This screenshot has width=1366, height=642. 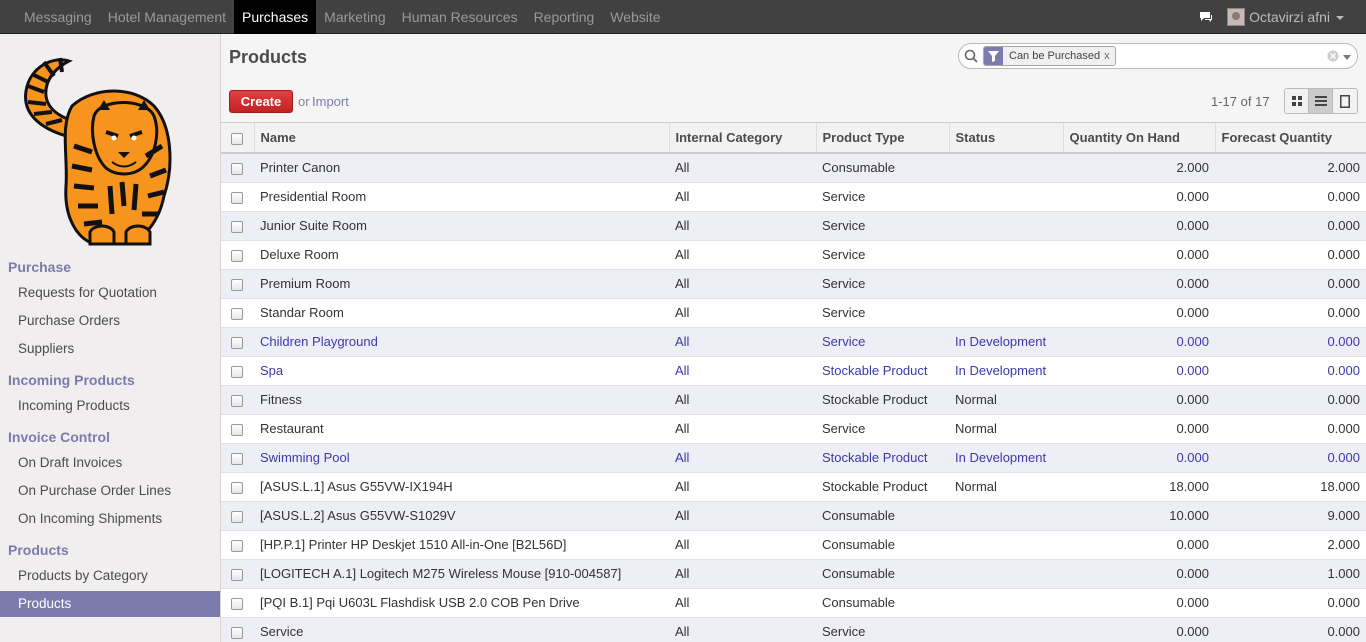 What do you see at coordinates (971, 56) in the screenshot?
I see `search-icon` at bounding box center [971, 56].